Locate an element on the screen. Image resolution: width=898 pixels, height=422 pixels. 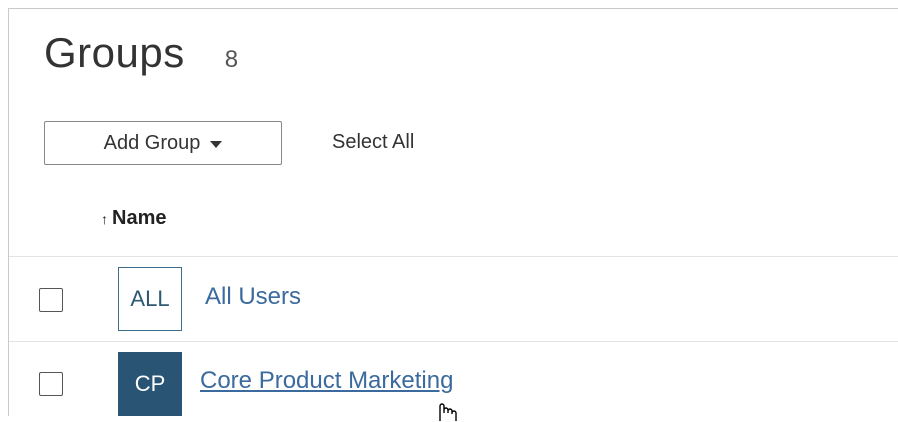
avatar-initials: ALL is located at coordinates (150, 298).